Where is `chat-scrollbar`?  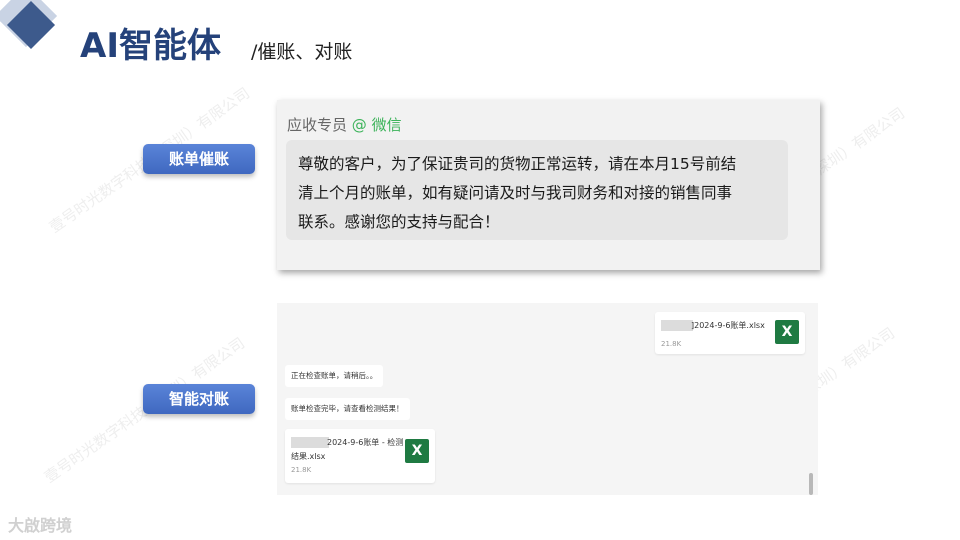
chat-scrollbar is located at coordinates (811, 484).